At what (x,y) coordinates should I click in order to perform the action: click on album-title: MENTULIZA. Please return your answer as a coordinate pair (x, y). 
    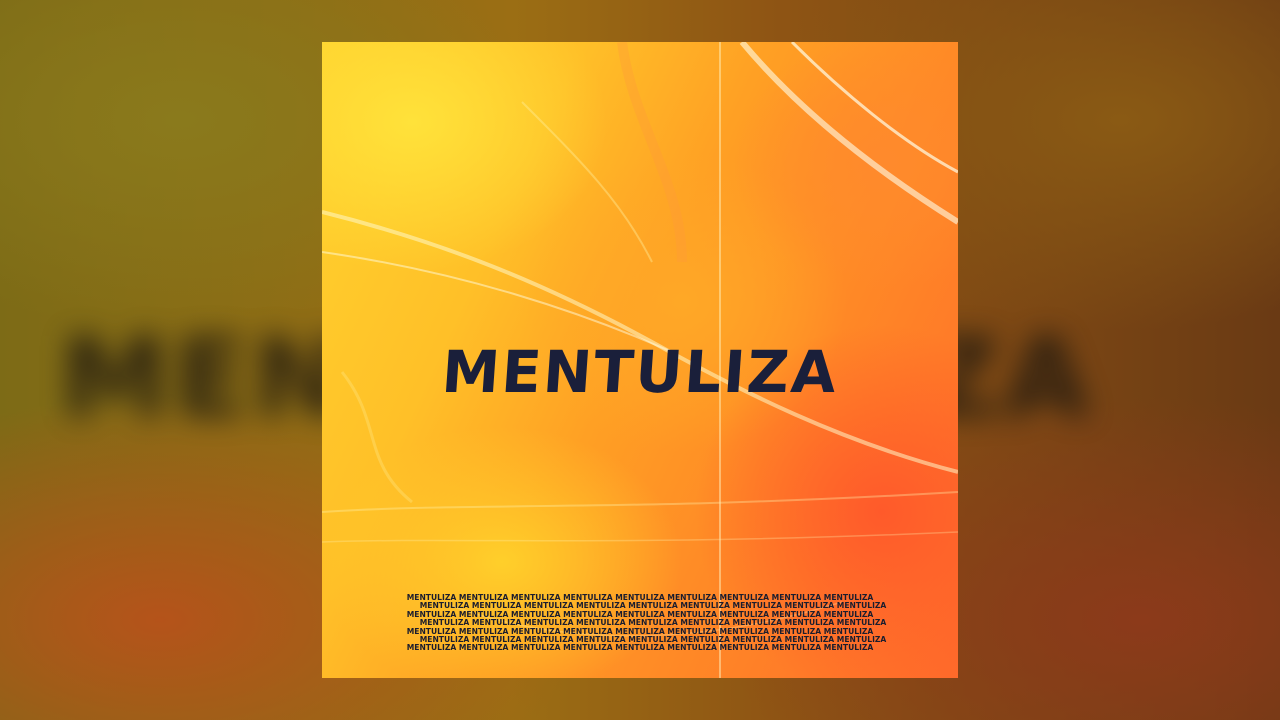
    Looking at the image, I should click on (640, 372).